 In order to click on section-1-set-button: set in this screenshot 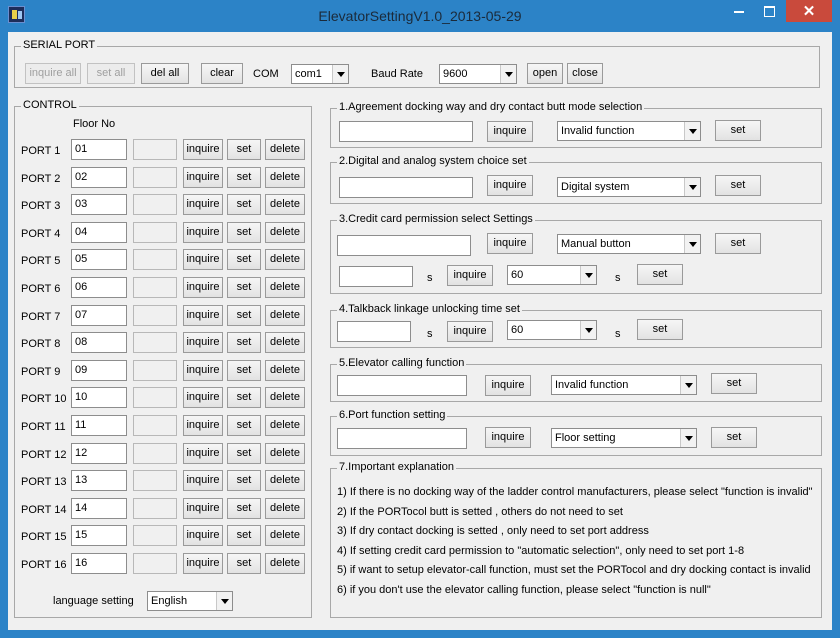, I will do `click(738, 130)`.